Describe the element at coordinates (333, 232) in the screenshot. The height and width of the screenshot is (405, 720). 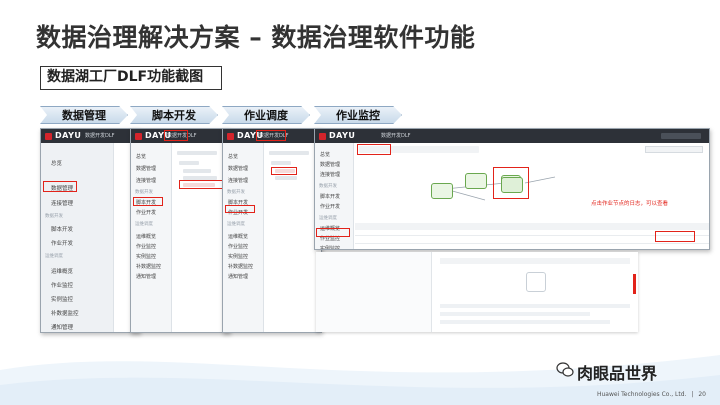
I see `highlight-job-monitor` at that location.